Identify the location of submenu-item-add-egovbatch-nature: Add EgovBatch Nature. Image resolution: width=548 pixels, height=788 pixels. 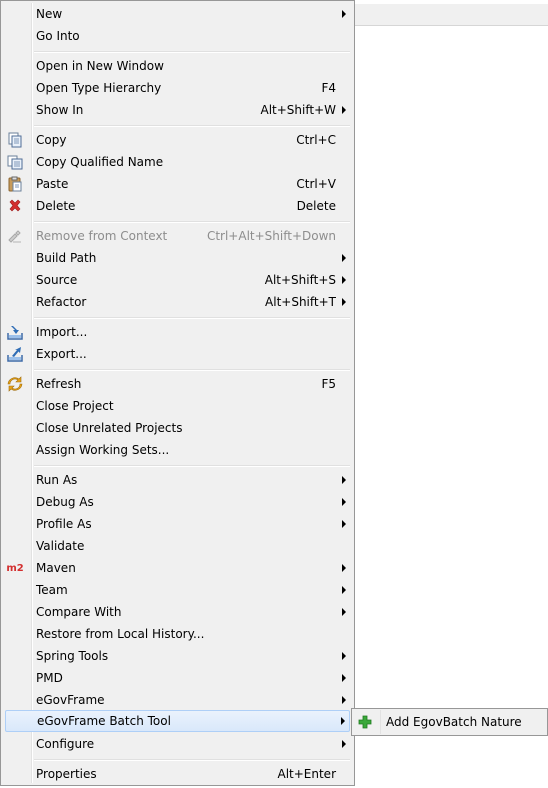
(449, 722).